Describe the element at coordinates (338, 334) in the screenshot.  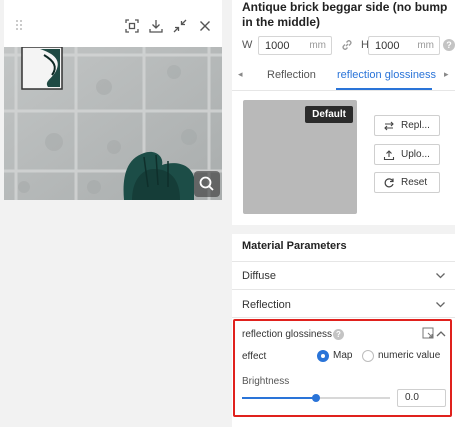
I see `glossiness-help-icon: ?` at that location.